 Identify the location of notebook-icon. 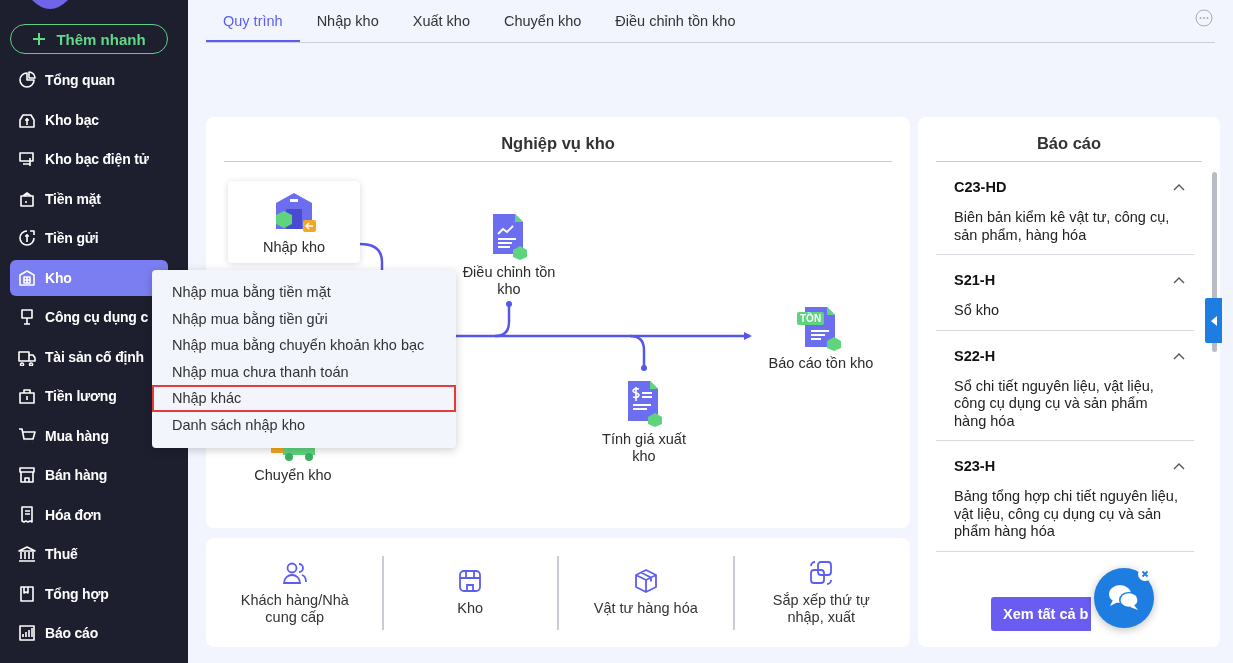
(27, 593).